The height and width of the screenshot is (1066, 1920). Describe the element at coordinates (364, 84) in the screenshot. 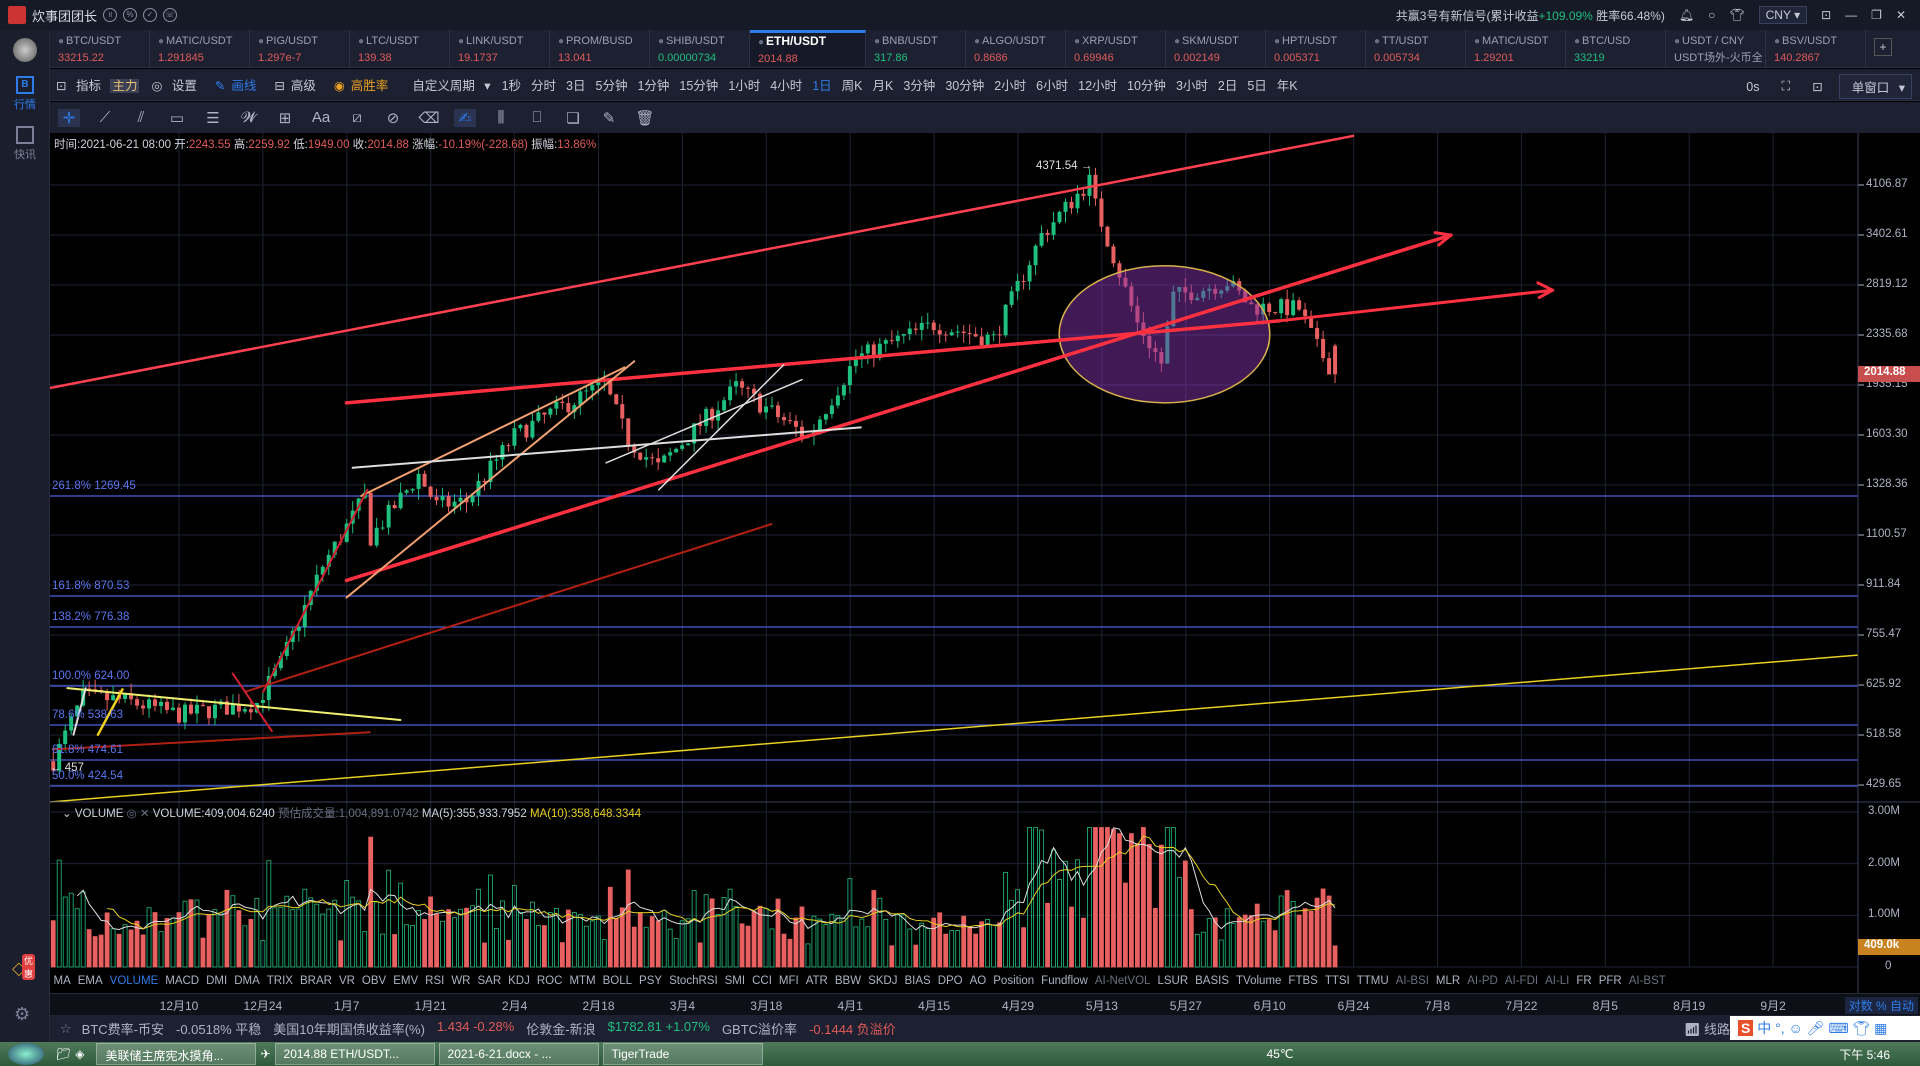

I see `winrate-button: ◉ 高胜率` at that location.